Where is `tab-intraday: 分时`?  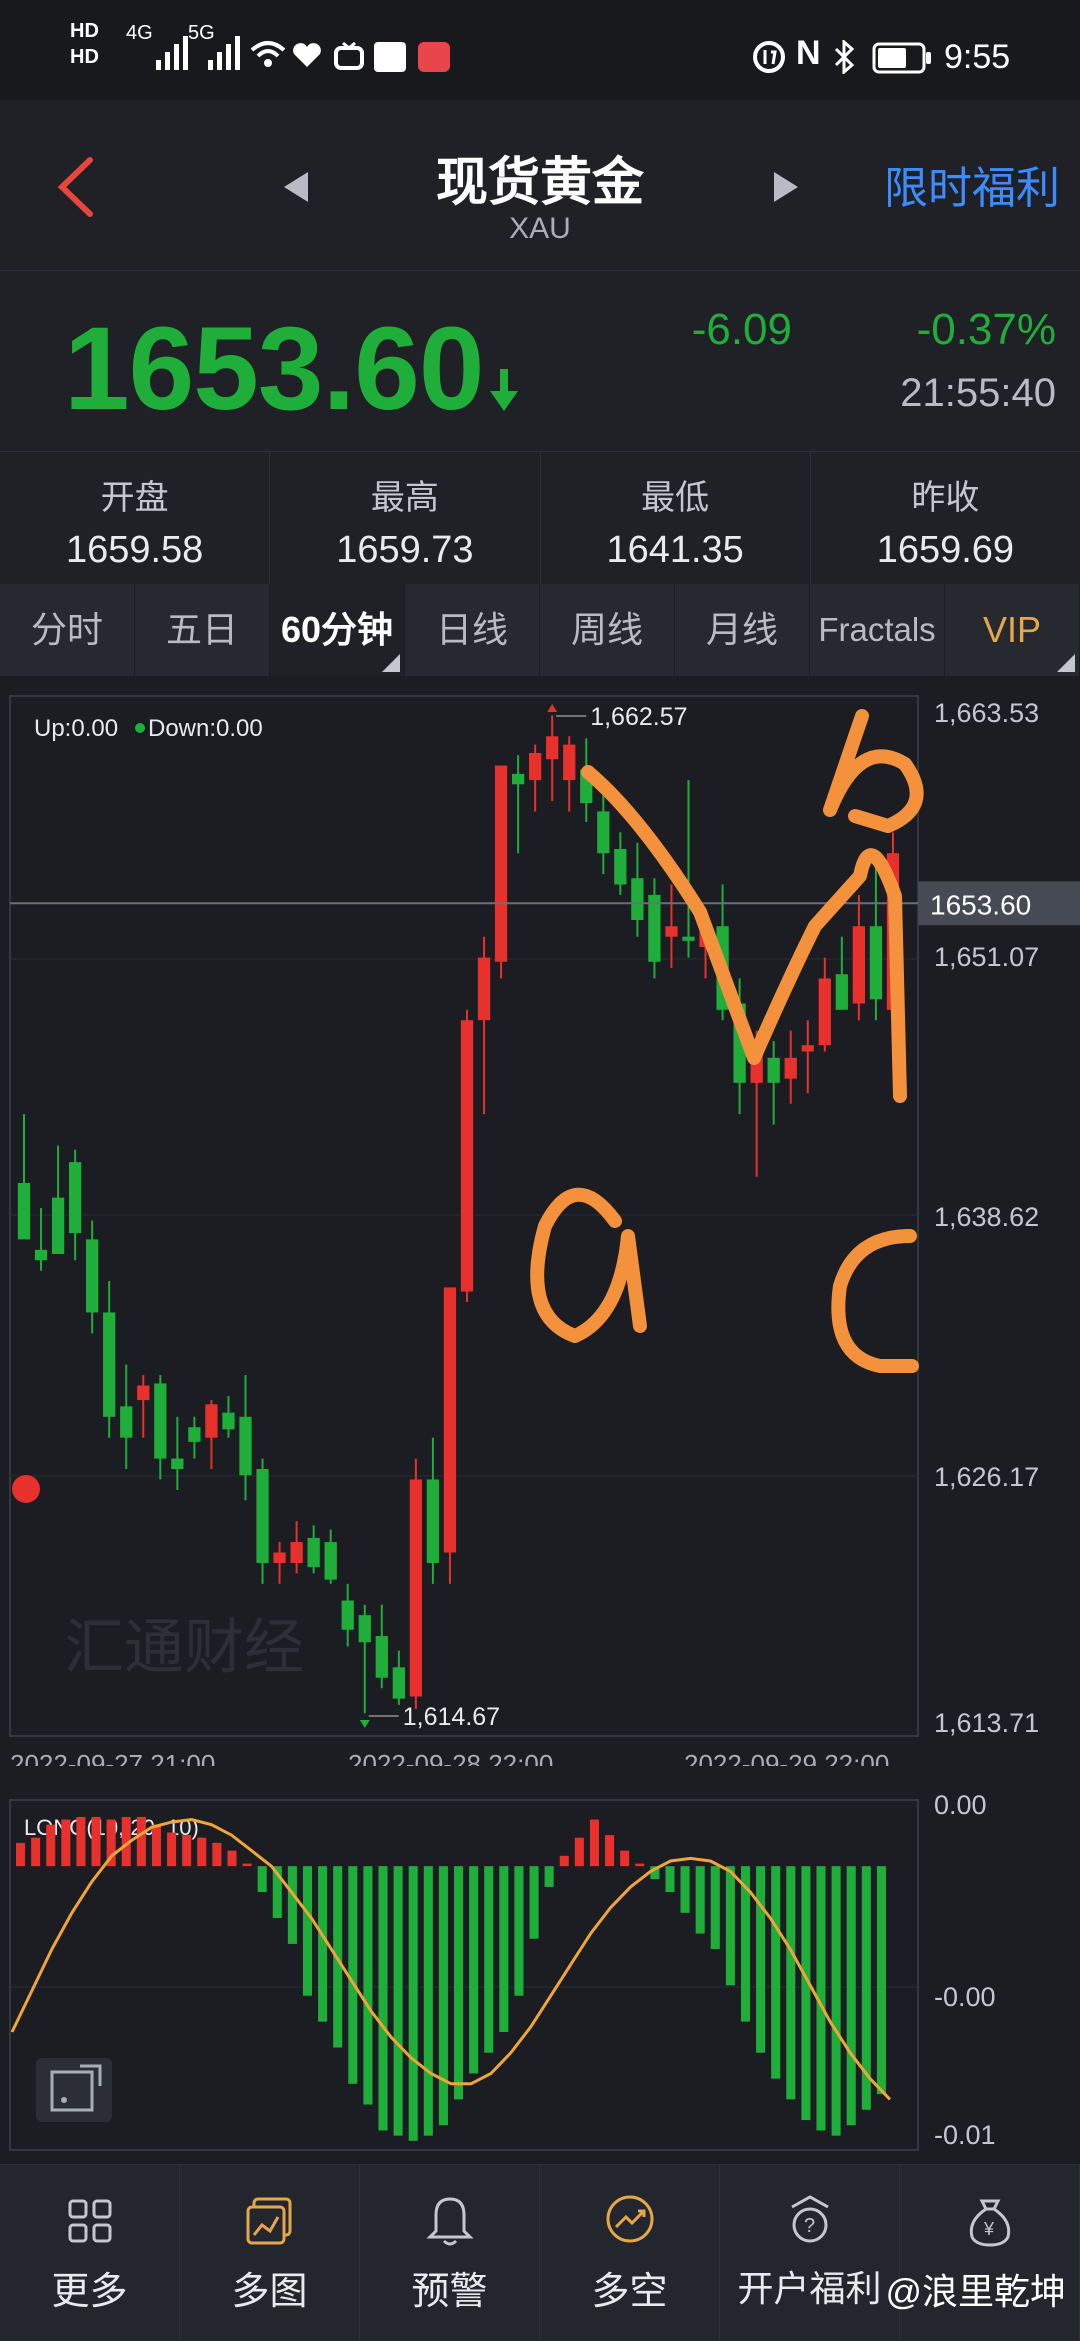 tab-intraday: 分时 is located at coordinates (67, 630).